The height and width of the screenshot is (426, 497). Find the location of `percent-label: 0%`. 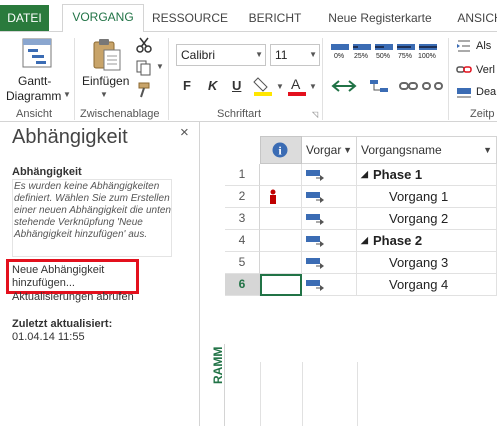

percent-label: 0% is located at coordinates (339, 56).